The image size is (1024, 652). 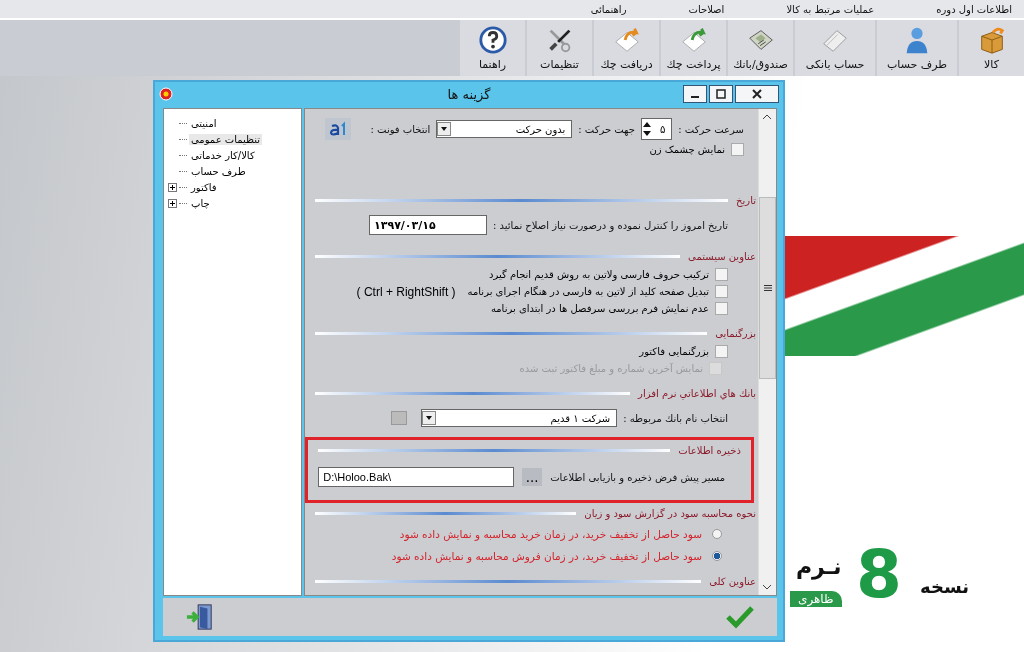 I want to click on toolbar-button: کالا, so click(x=991, y=48).